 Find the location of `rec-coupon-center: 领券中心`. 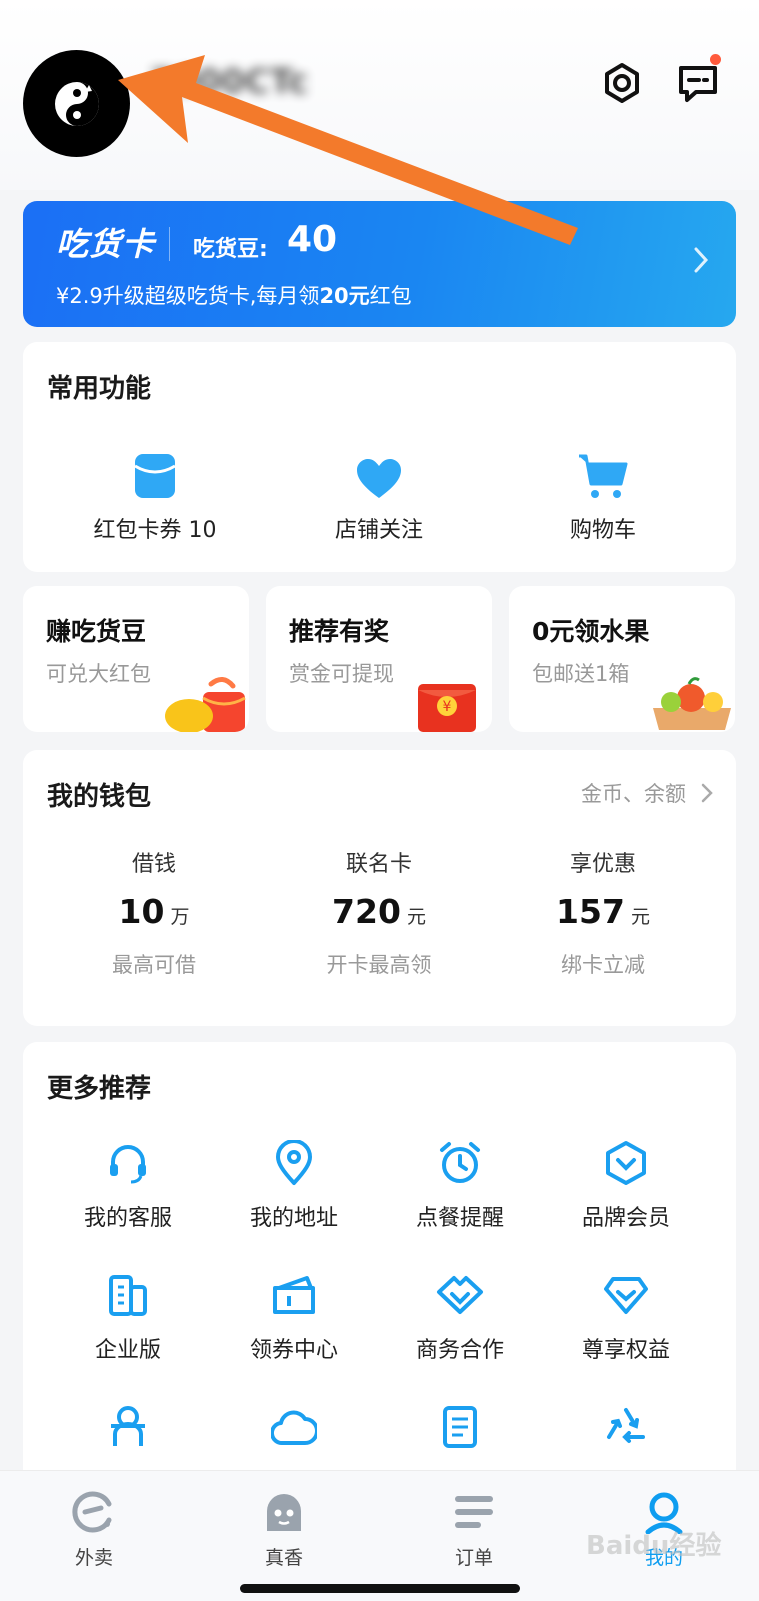

rec-coupon-center: 领券中心 is located at coordinates (294, 1317).